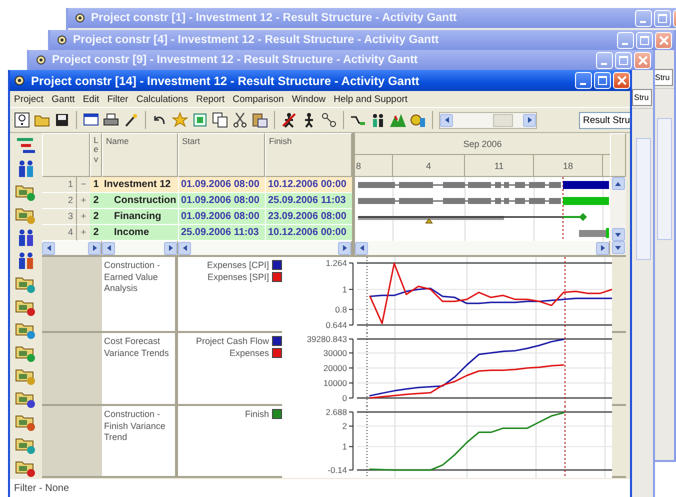 This screenshot has height=497, width=676. I want to click on window-title: Project constr [14] - Investment 12 - Result Structure - Activity Gantt, so click(225, 81).